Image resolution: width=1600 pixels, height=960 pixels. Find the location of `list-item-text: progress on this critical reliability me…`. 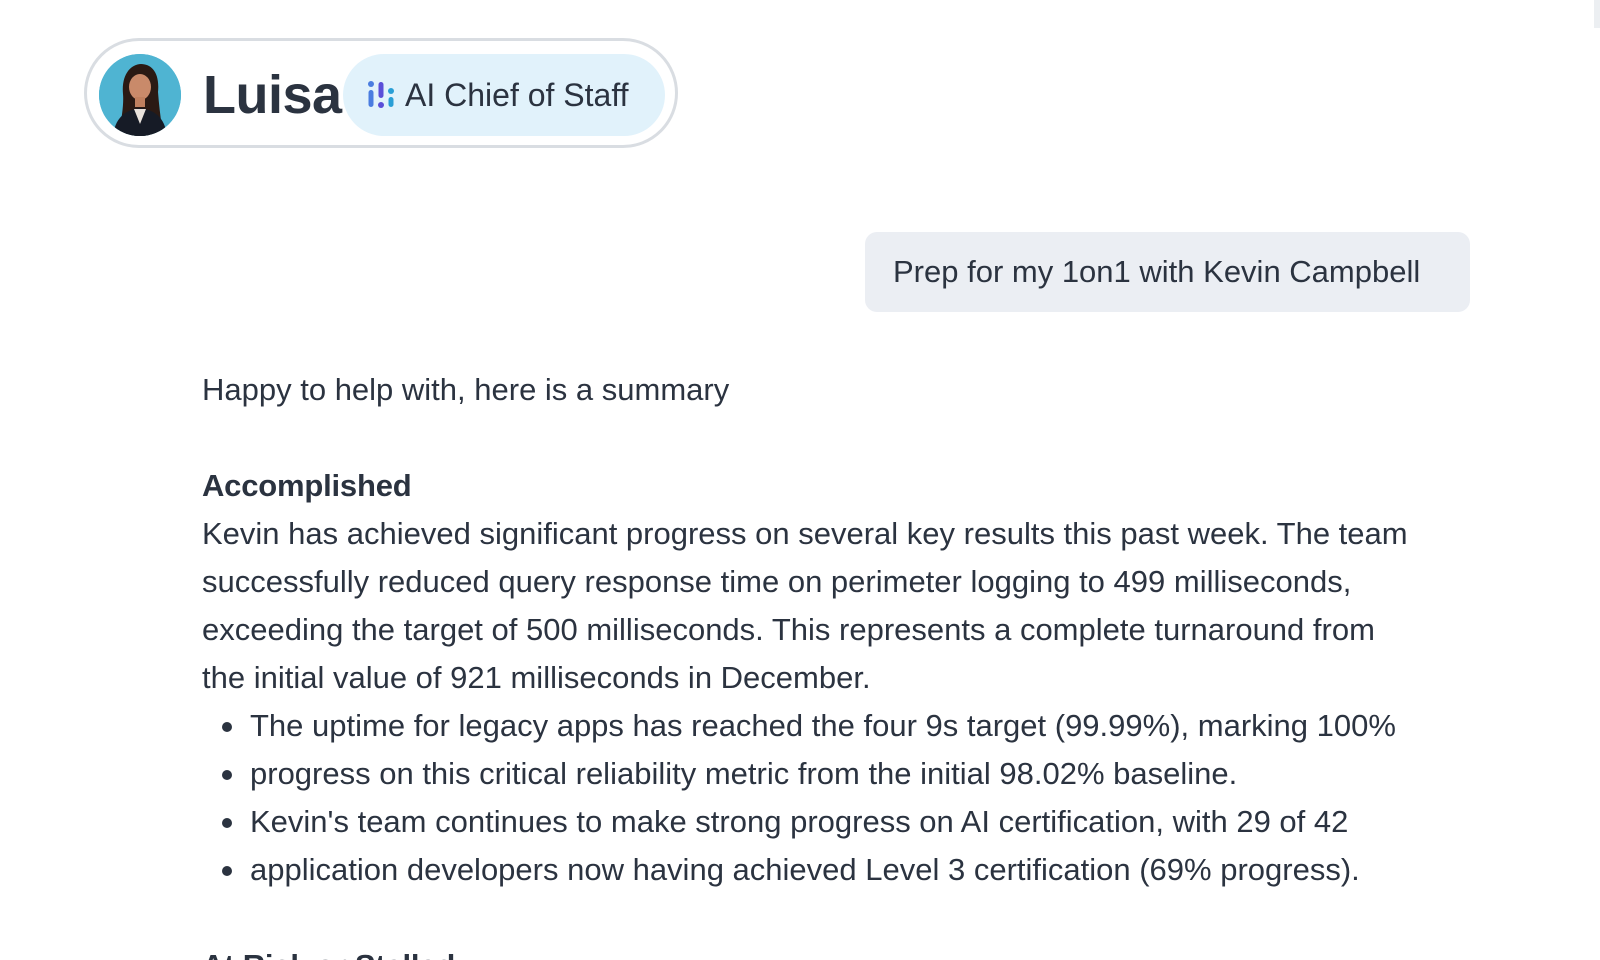

list-item-text: progress on this critical reliability me… is located at coordinates (744, 773).